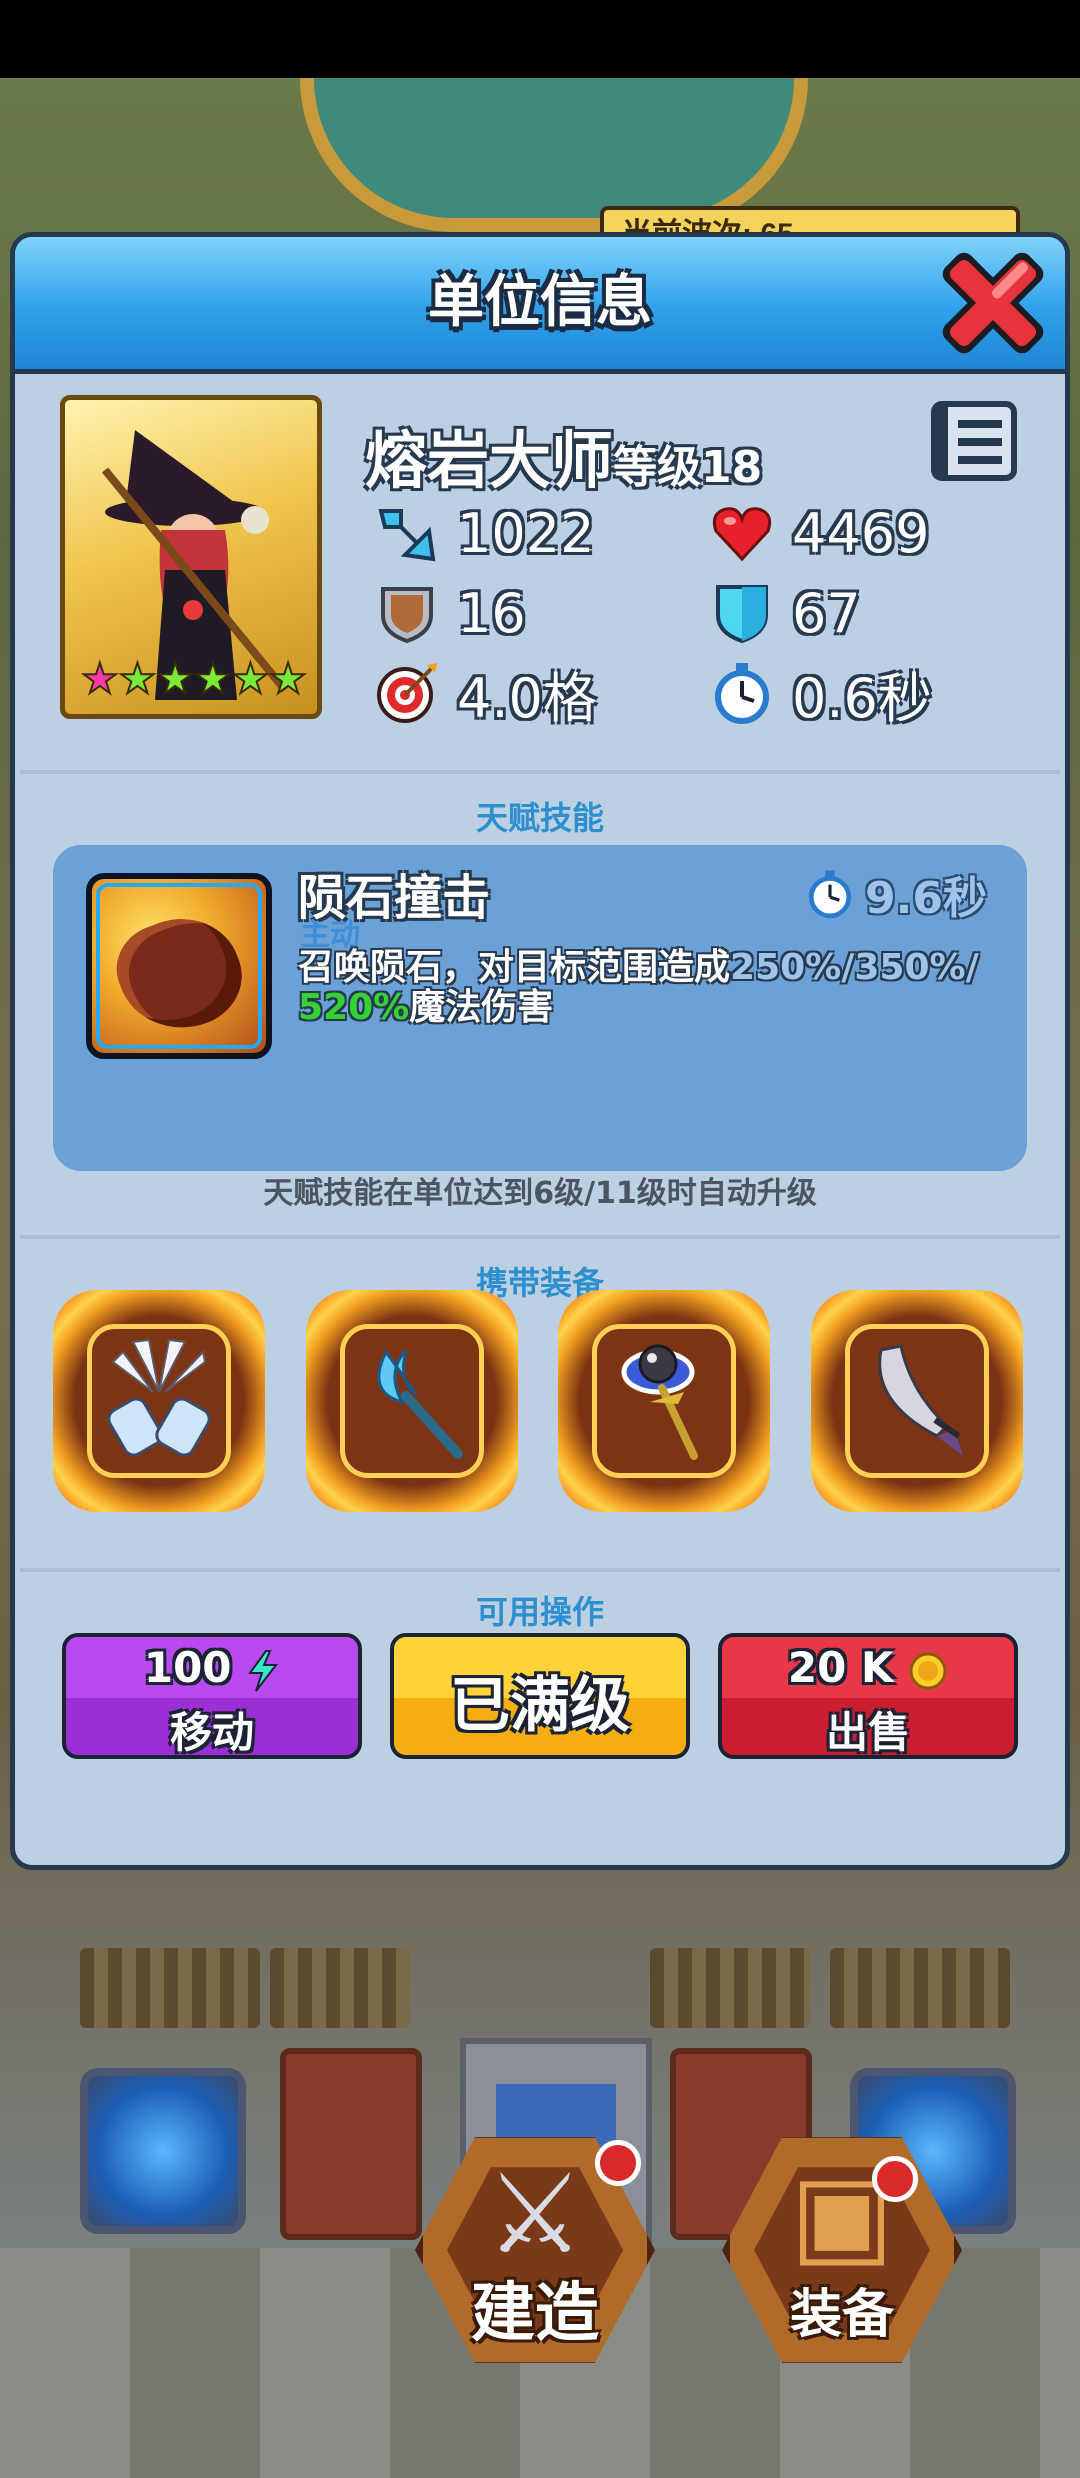 This screenshot has width=1080, height=2478. I want to click on move-label: 移动, so click(211, 1732).